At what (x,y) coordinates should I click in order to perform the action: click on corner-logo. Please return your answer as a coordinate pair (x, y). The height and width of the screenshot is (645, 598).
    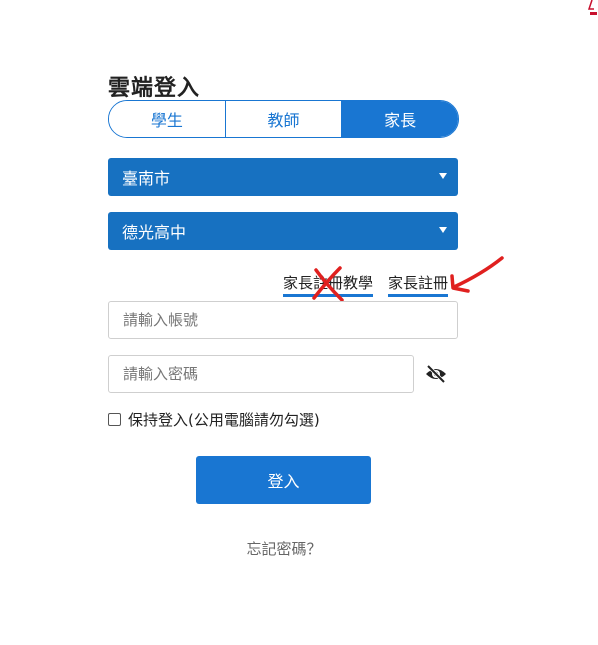
    Looking at the image, I should click on (592, 7).